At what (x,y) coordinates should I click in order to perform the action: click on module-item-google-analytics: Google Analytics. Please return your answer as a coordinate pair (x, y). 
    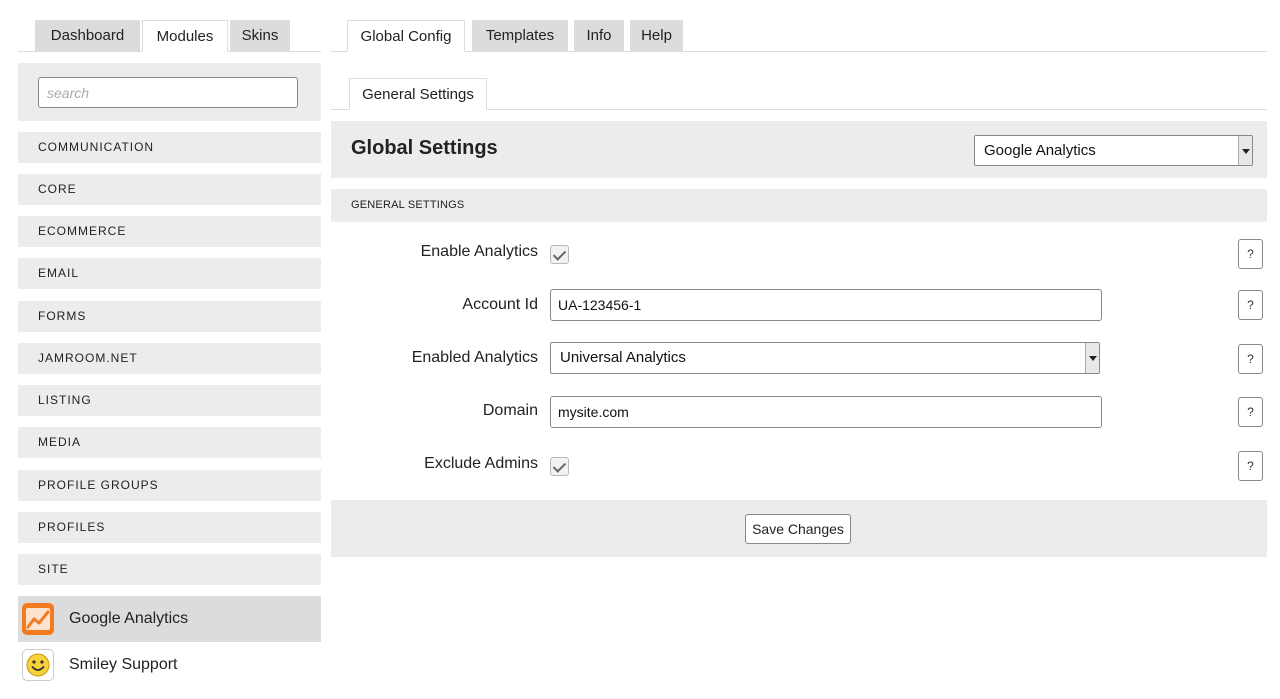
    Looking at the image, I should click on (169, 619).